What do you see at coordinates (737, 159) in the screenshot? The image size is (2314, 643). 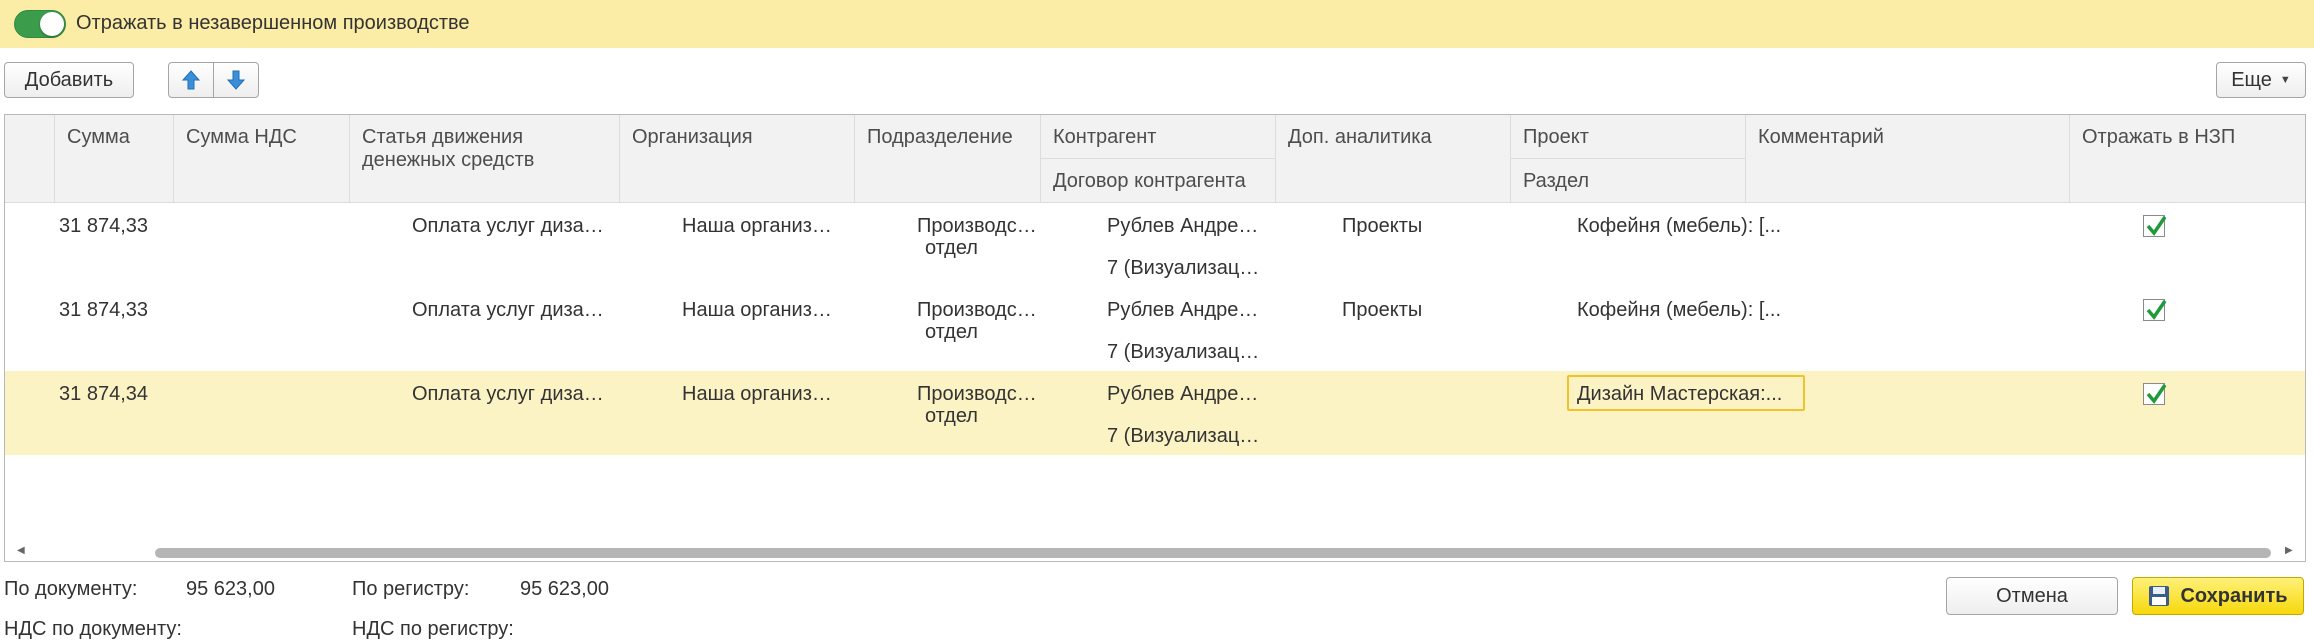 I see `column-header-organization: Организация` at bounding box center [737, 159].